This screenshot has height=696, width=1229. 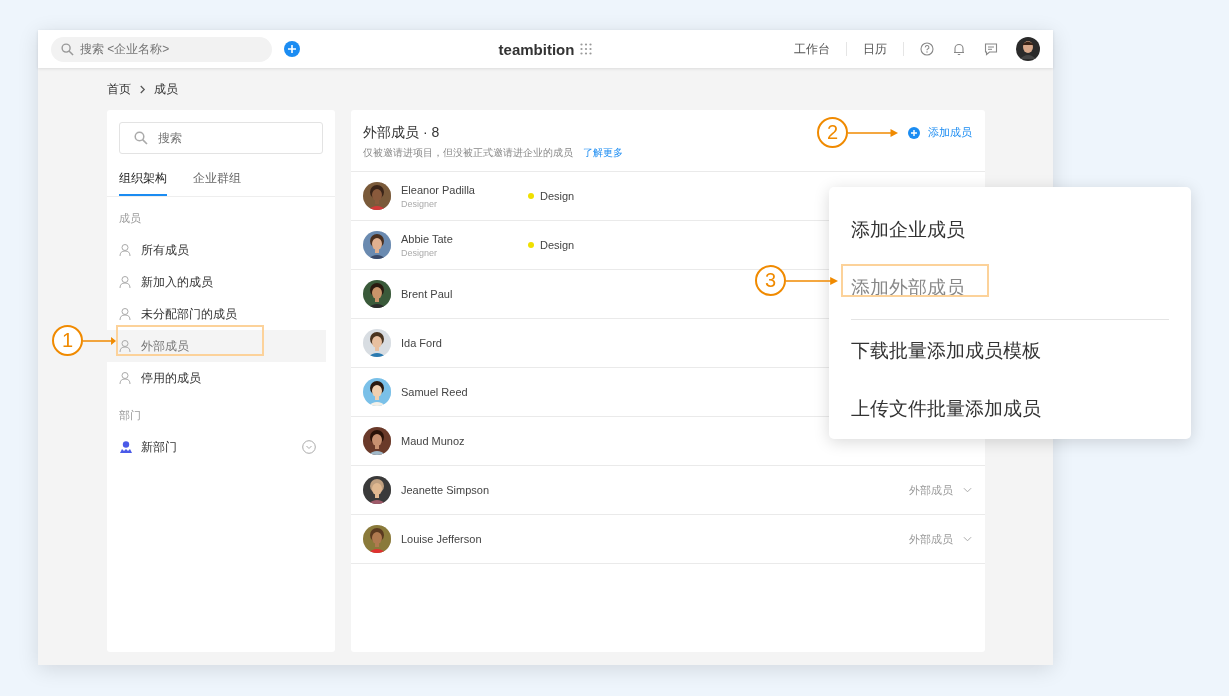 What do you see at coordinates (927, 49) in the screenshot?
I see `help-icon` at bounding box center [927, 49].